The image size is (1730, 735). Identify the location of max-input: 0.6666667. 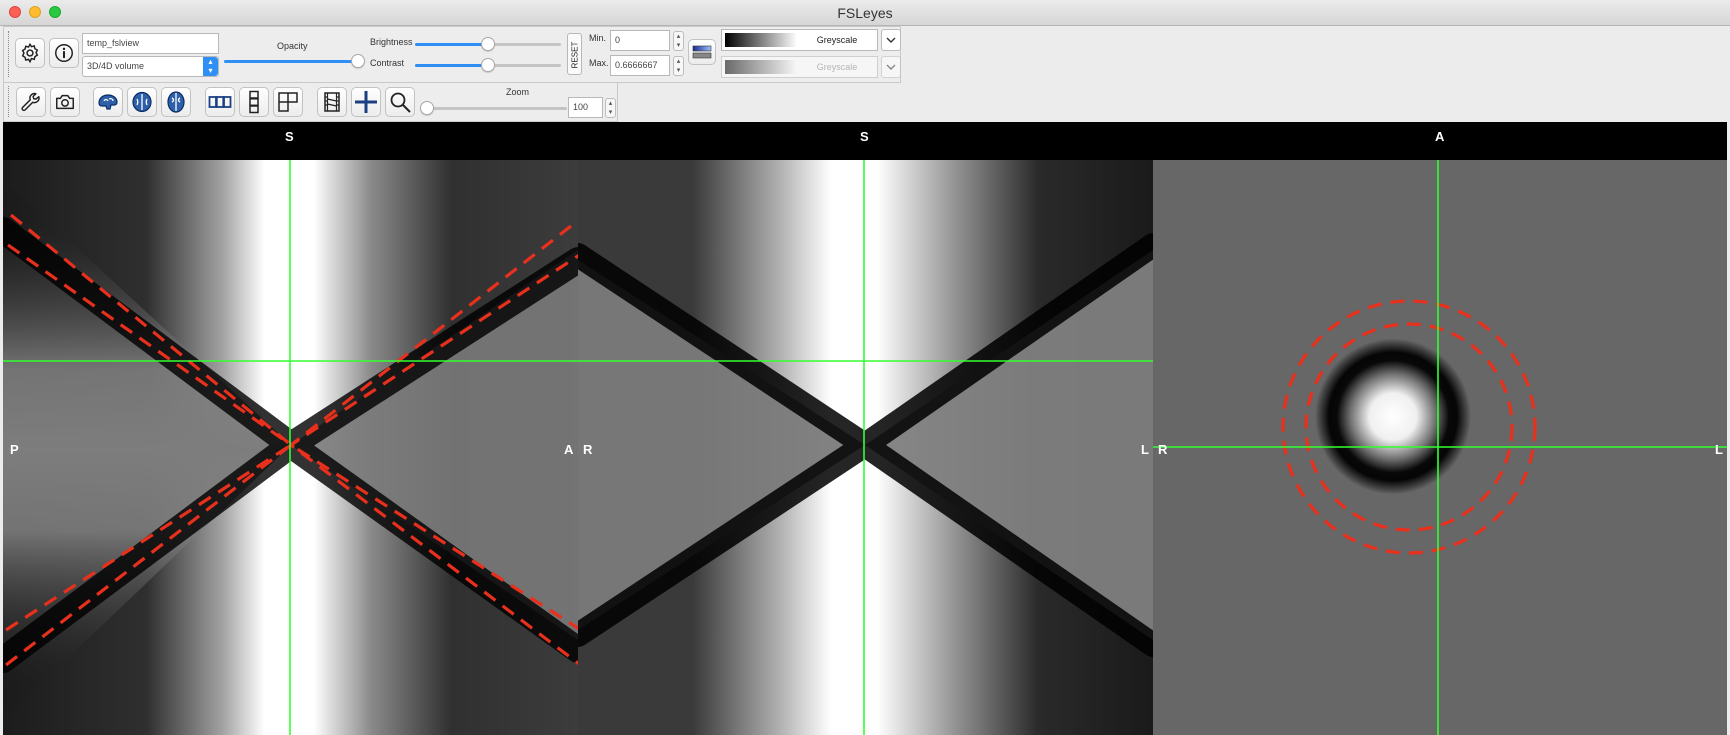
(640, 65).